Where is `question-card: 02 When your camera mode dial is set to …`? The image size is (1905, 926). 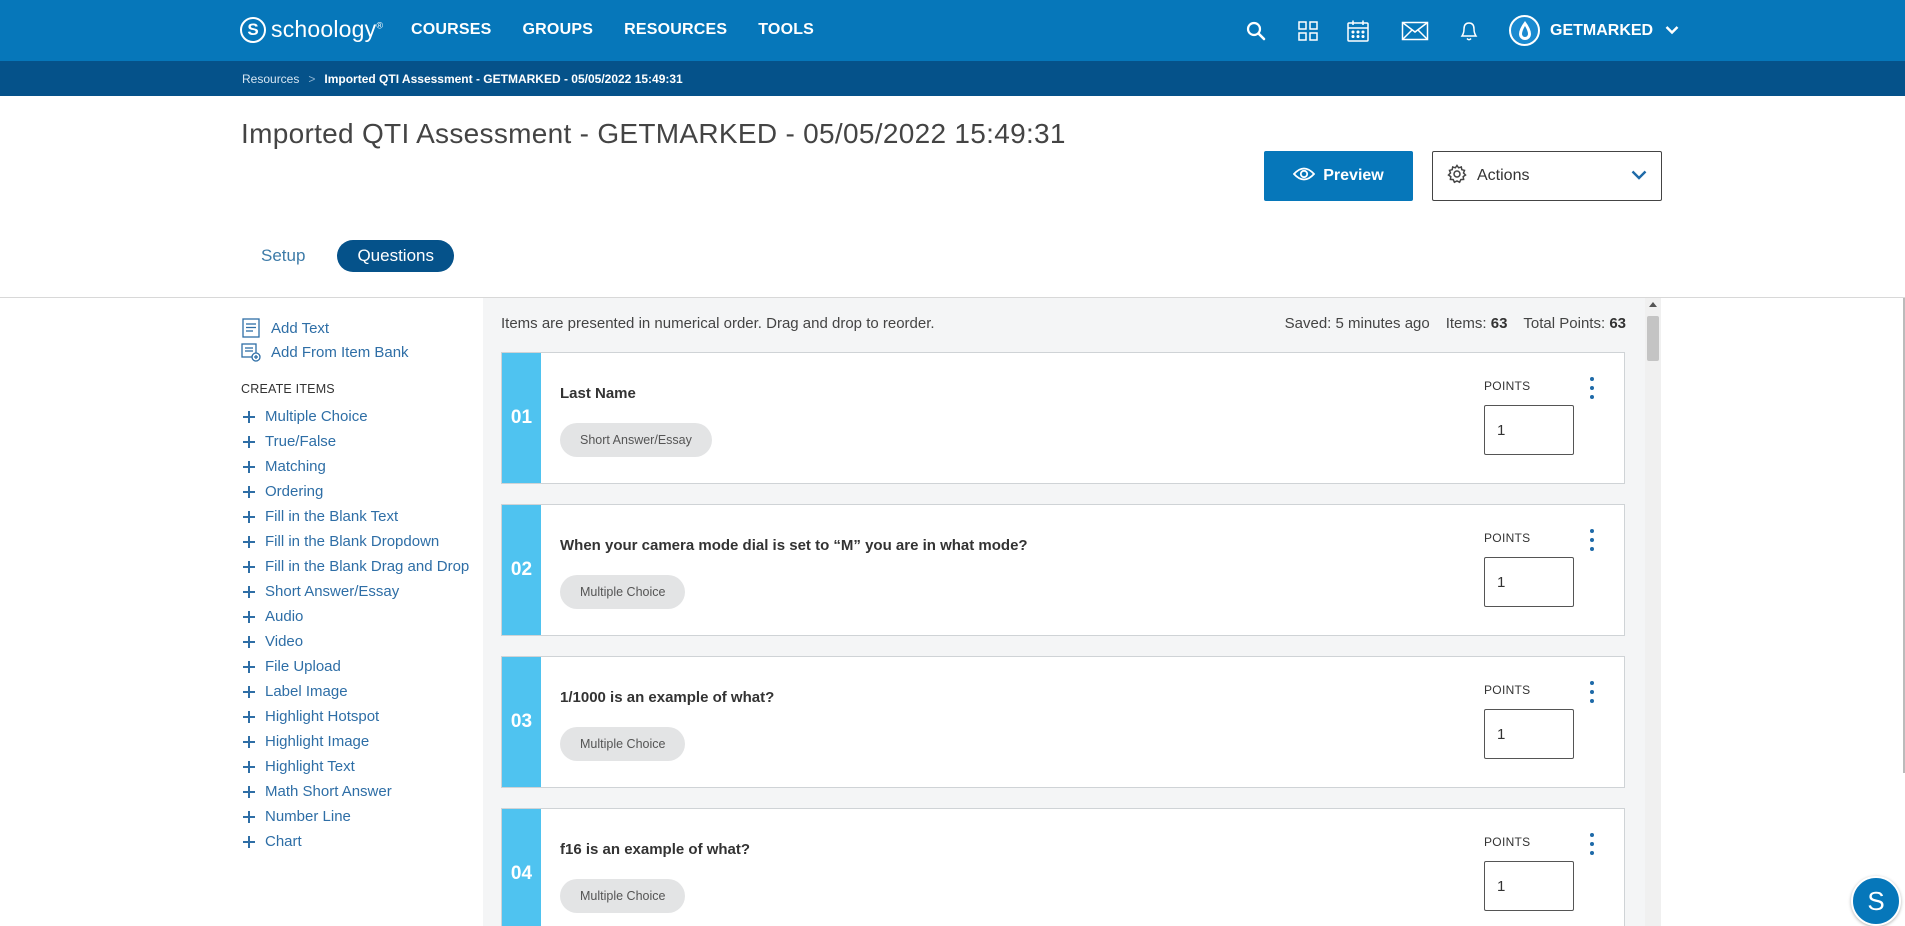 question-card: 02 When your camera mode dial is set to … is located at coordinates (1063, 570).